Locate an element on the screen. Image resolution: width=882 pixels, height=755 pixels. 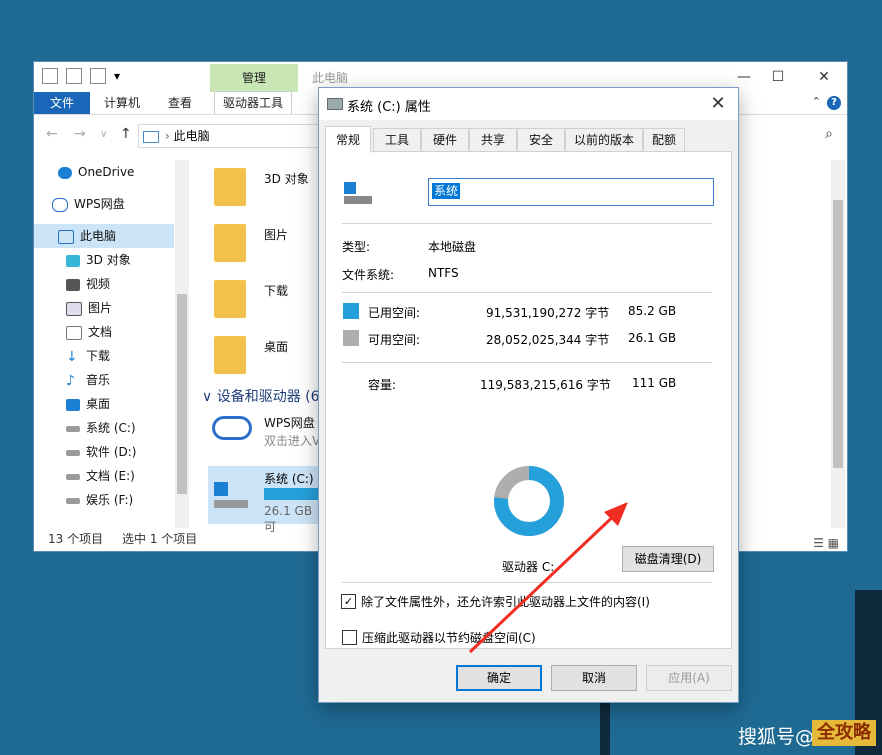
up-arrow-icon: ↑ is located at coordinates (126, 134).